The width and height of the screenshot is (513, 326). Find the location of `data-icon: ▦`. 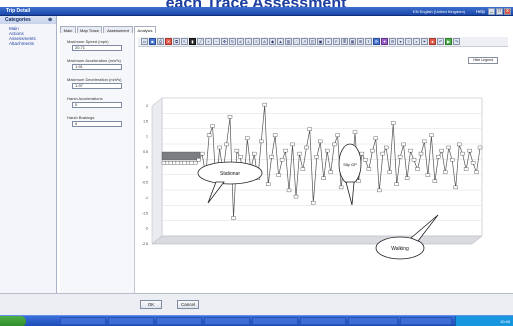

data-icon: ▦ is located at coordinates (352, 41).